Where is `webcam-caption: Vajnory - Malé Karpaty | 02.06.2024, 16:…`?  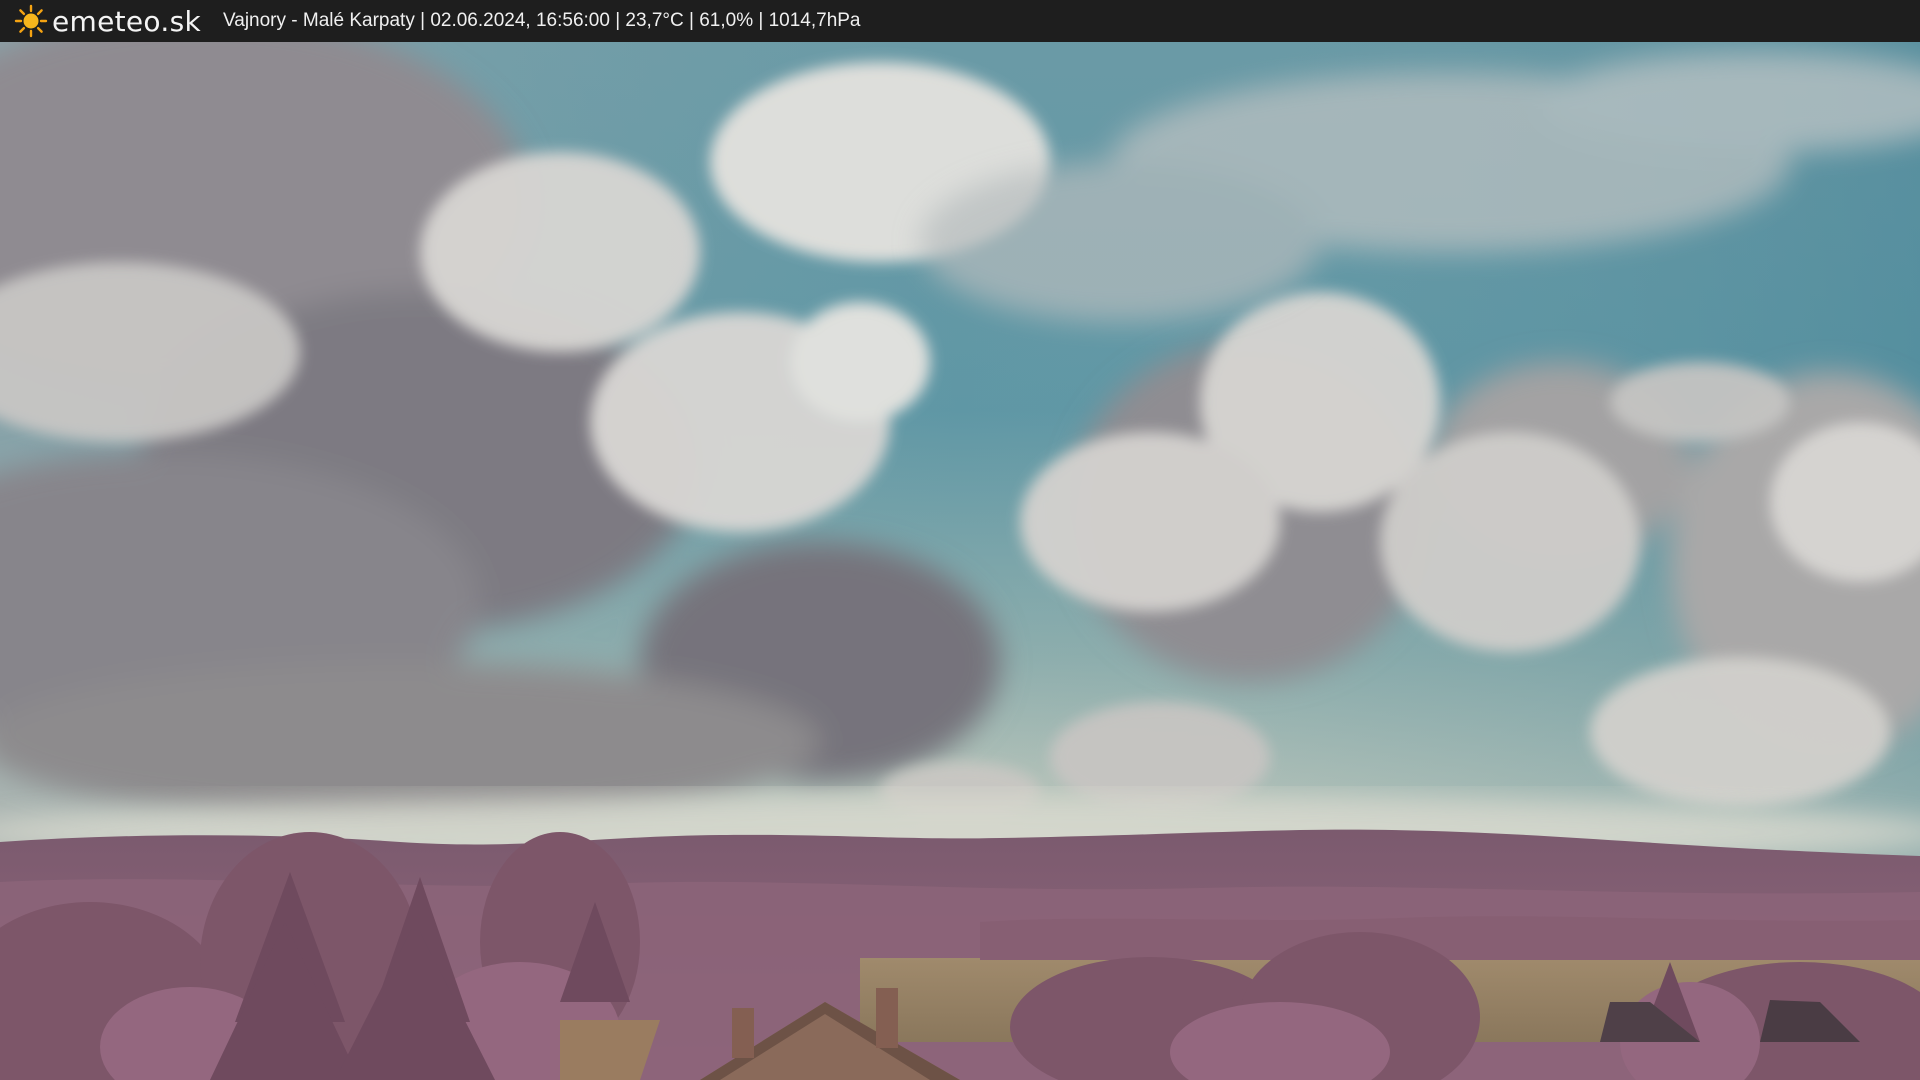
webcam-caption: Vajnory - Malé Karpaty | 02.06.2024, 16:… is located at coordinates (541, 20).